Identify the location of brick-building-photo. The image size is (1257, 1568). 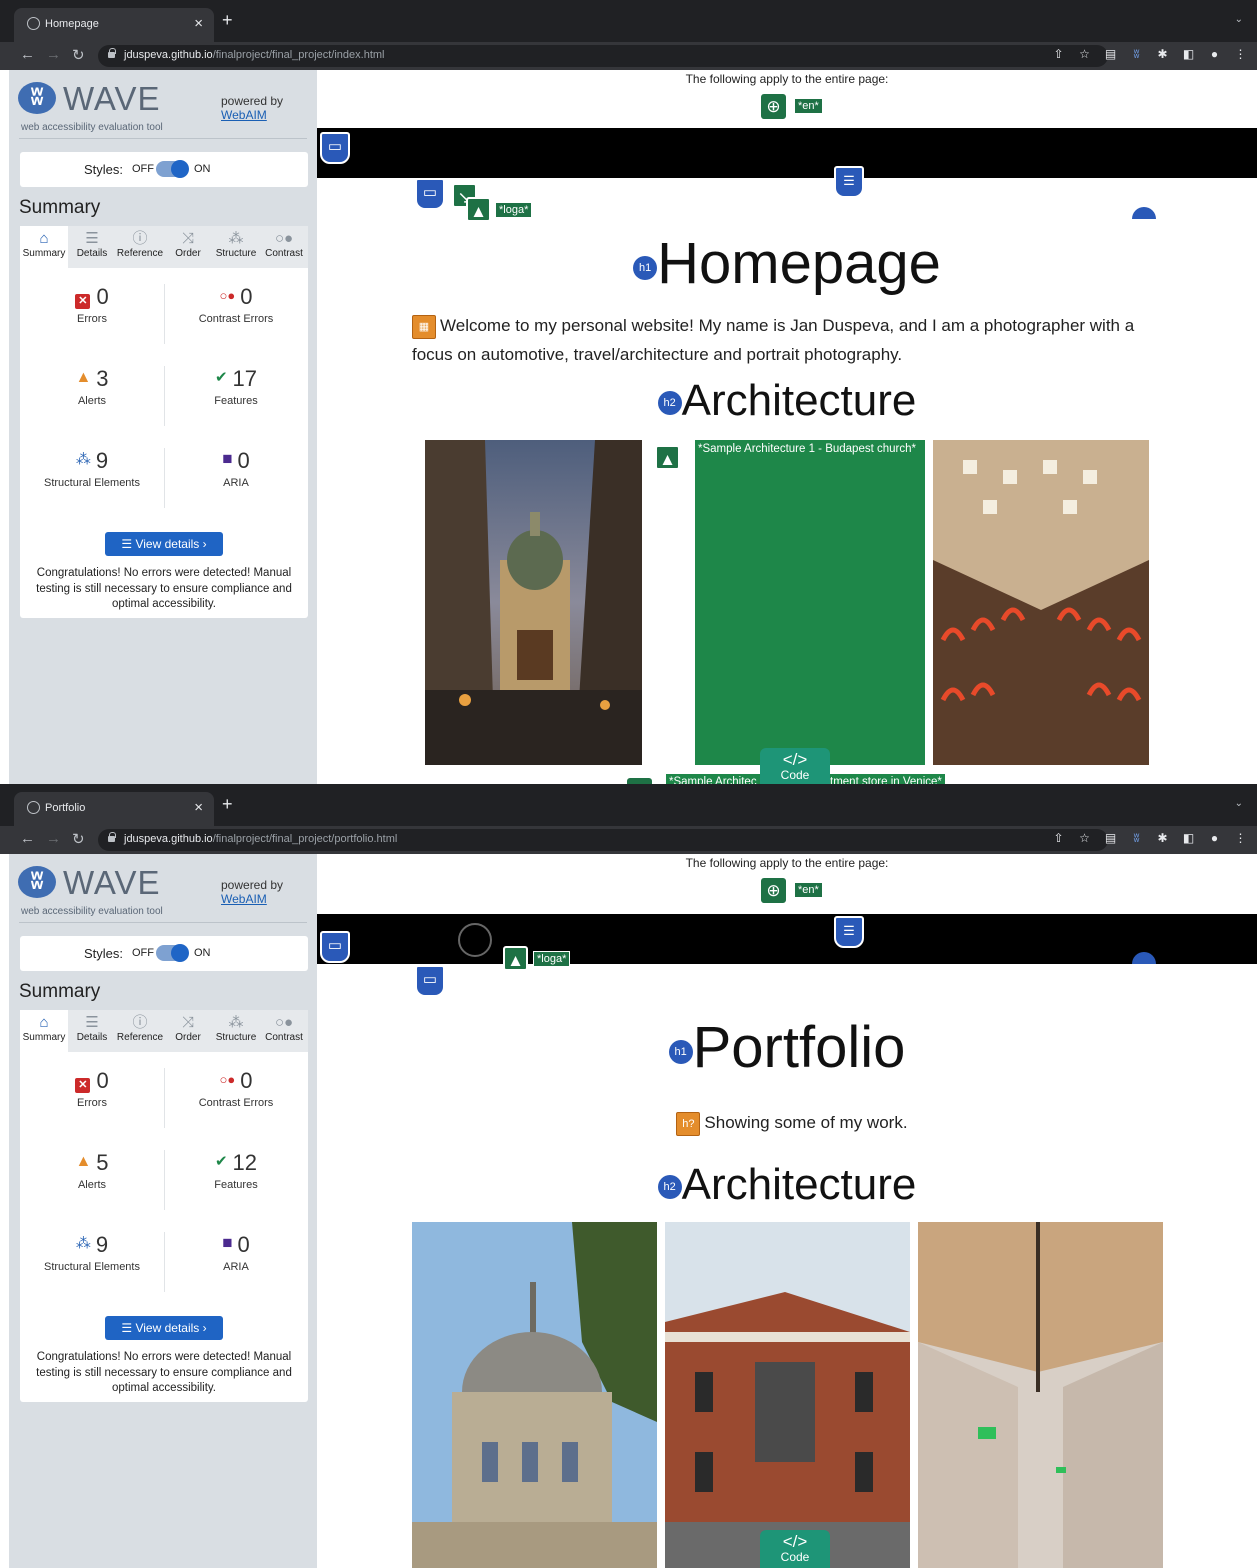
(787, 1395).